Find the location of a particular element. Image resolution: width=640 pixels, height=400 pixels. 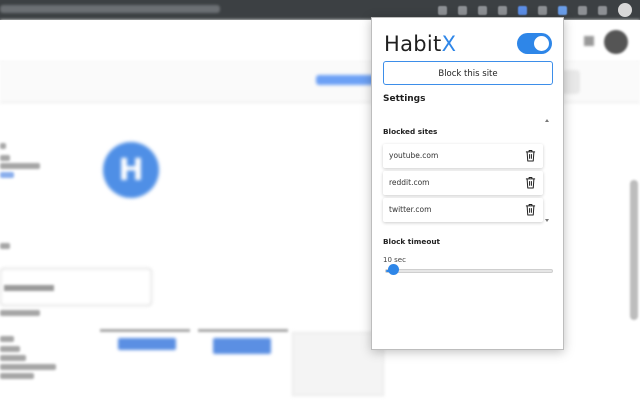

blocked-sites-list: youtube.com reddit.com twitter.com is located at coordinates (463, 184).